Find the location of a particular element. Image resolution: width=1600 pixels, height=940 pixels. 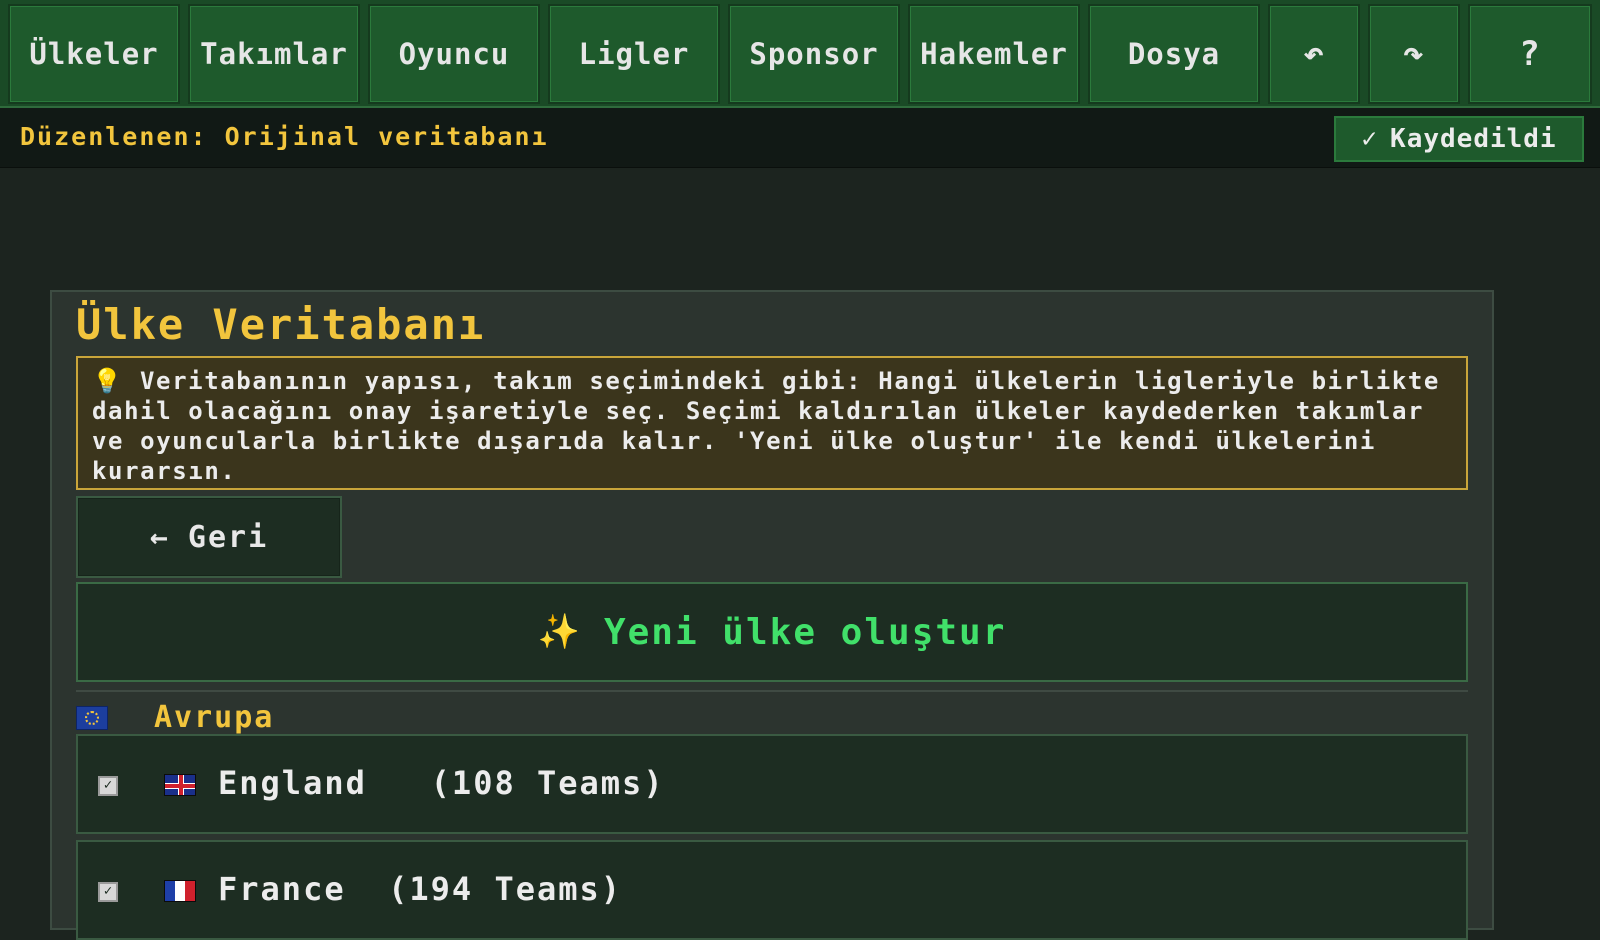

arrow-left-icon: ← is located at coordinates (159, 537).